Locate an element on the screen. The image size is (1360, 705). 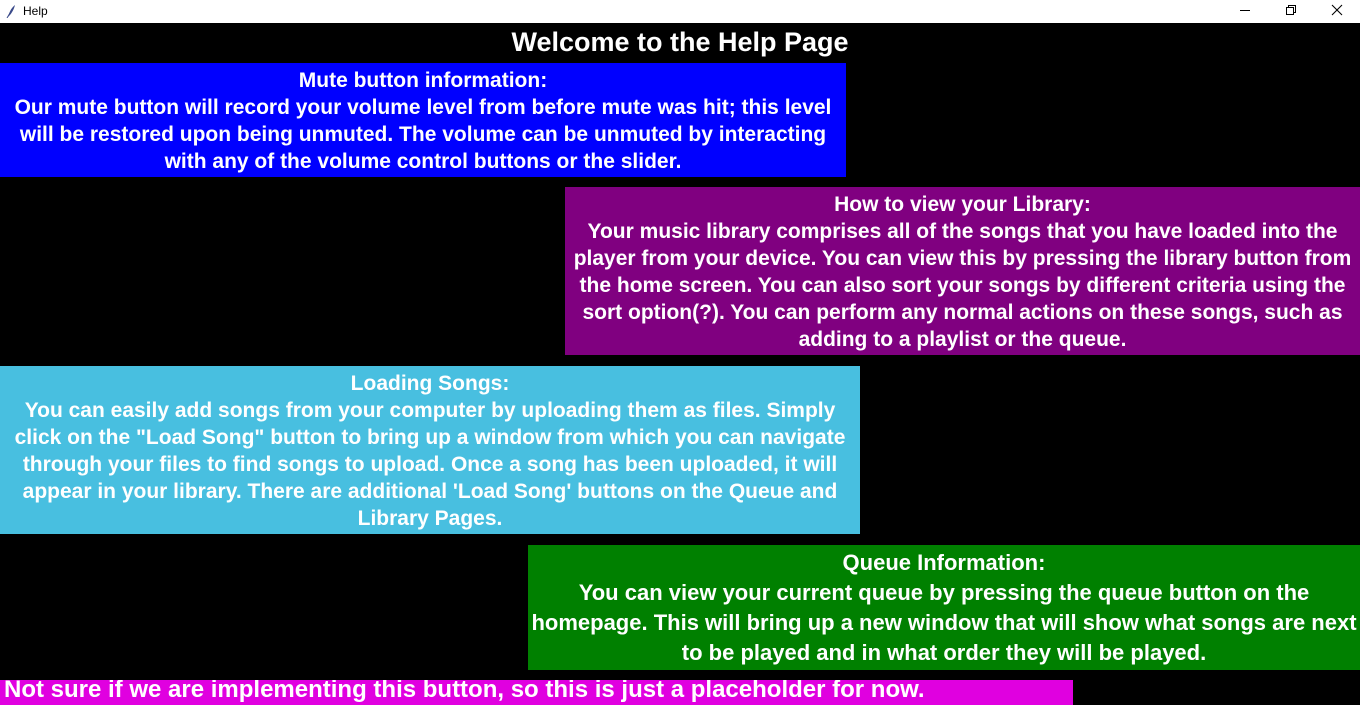
feather-icon is located at coordinates (11, 11).